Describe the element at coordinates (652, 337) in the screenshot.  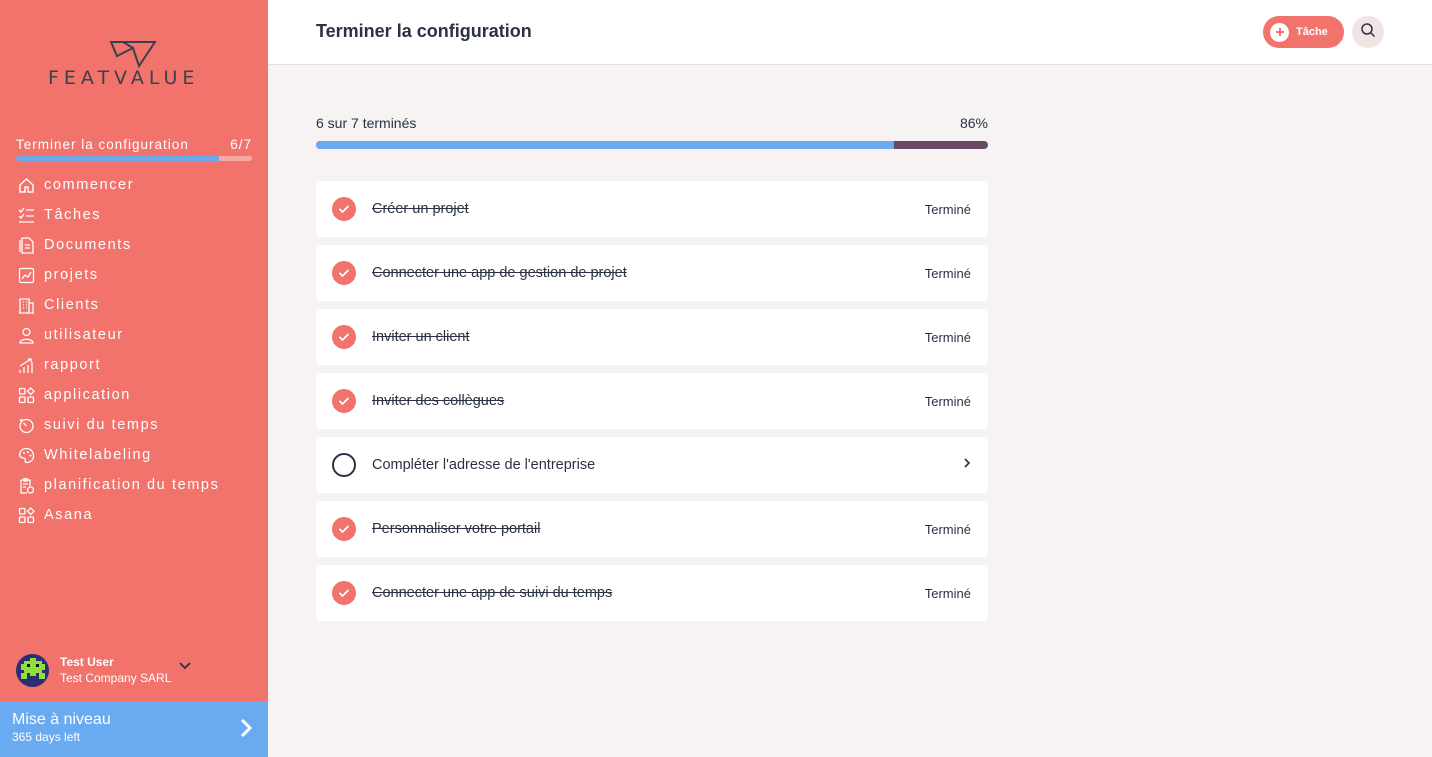
I see `task-item: Inviter un client Terminé` at that location.